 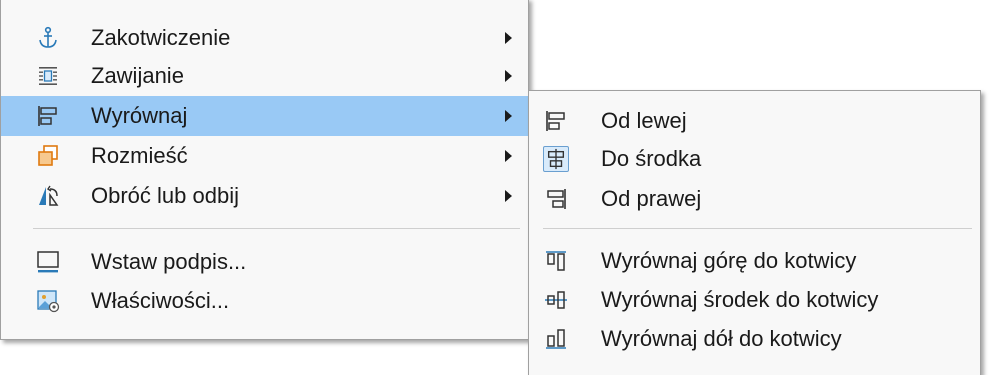 What do you see at coordinates (48, 156) in the screenshot?
I see `arrange-icon` at bounding box center [48, 156].